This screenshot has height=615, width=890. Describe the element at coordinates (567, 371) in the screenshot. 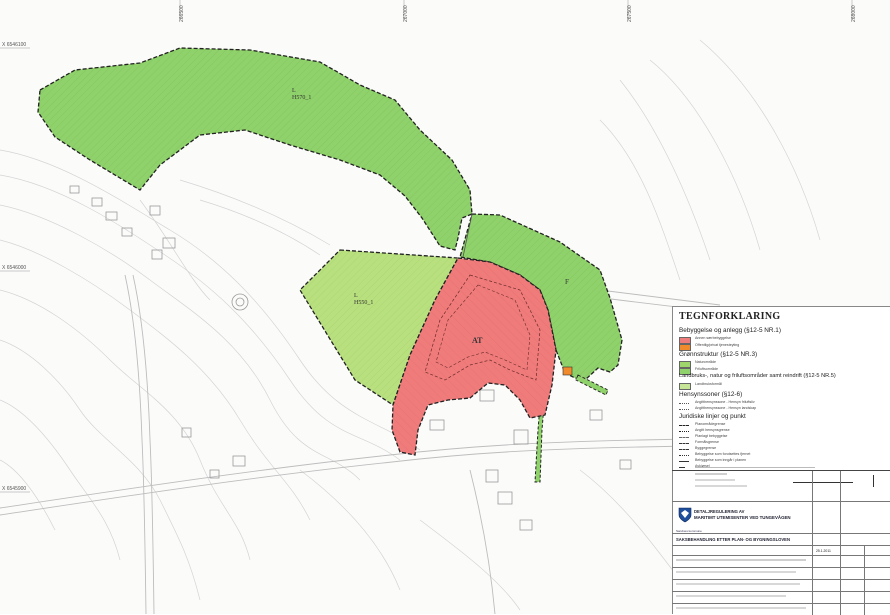

I see `zone-public-service` at that location.